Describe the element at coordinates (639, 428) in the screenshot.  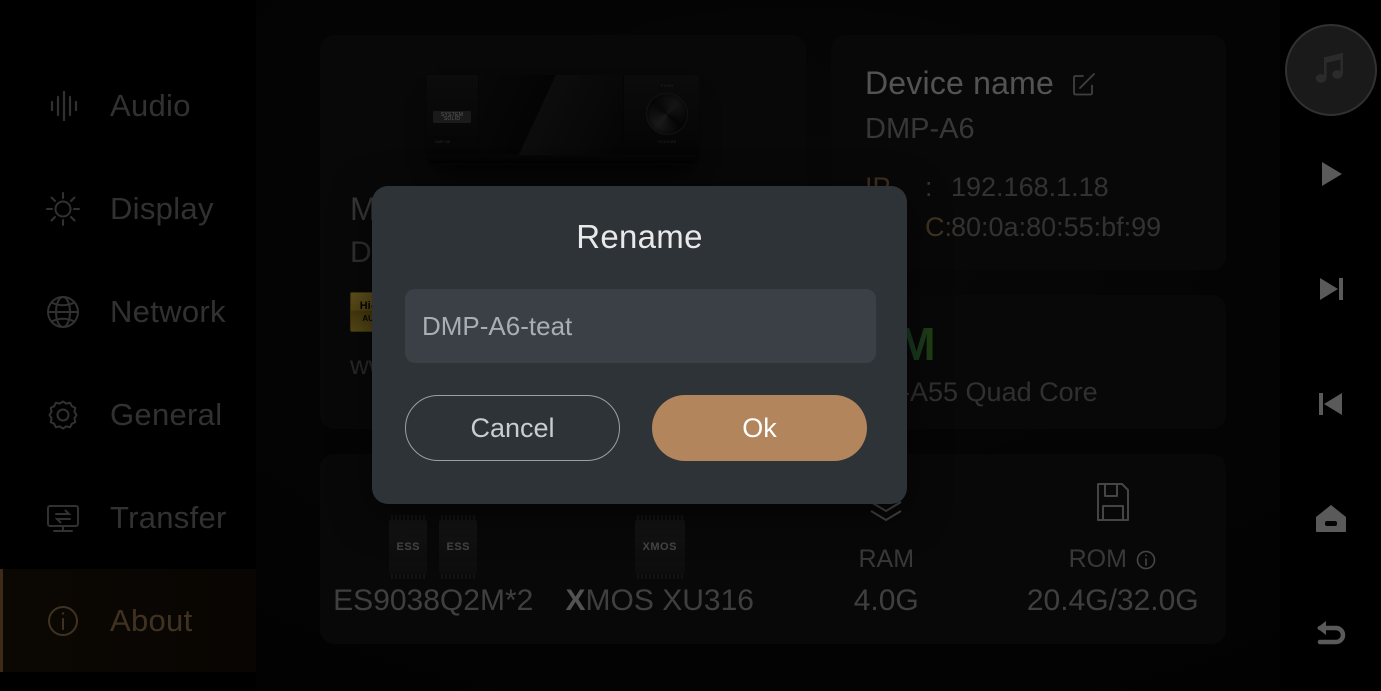
I see `dialog-actions: Cancel Ok` at that location.